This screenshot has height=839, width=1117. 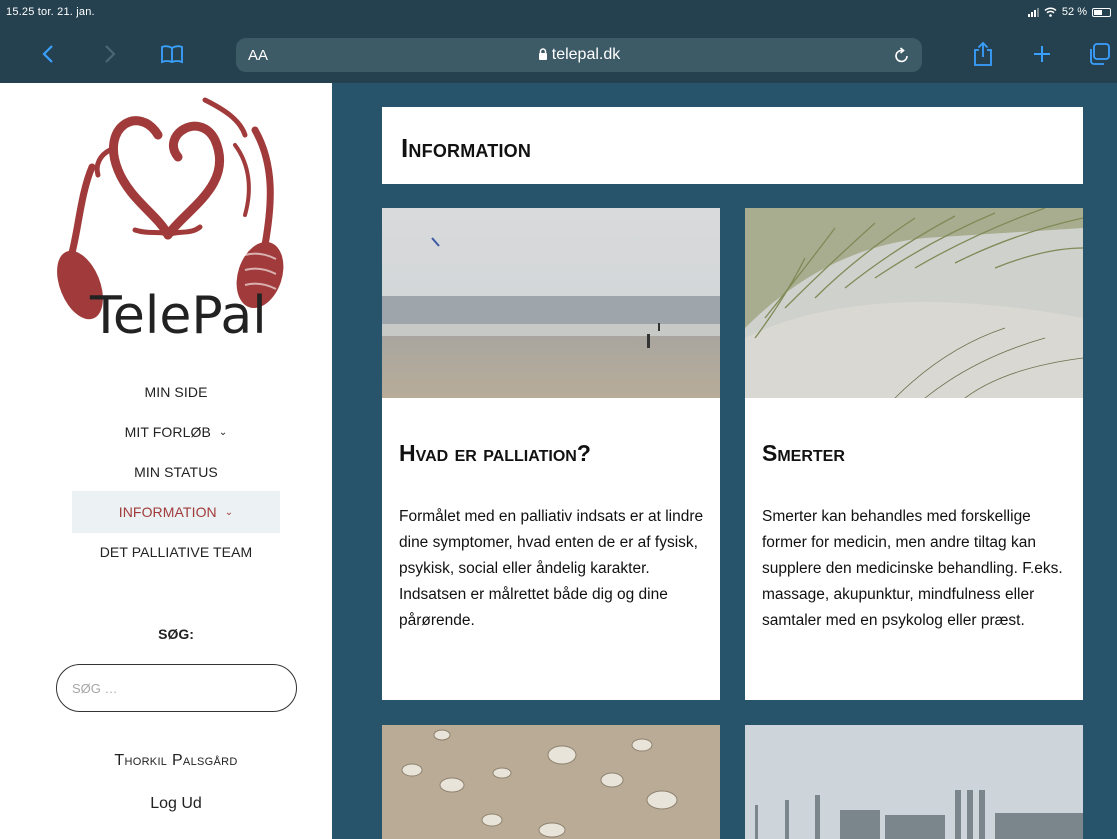 I want to click on status-bar: 15.25 tor. 21. jan. 52 %, so click(x=558, y=14).